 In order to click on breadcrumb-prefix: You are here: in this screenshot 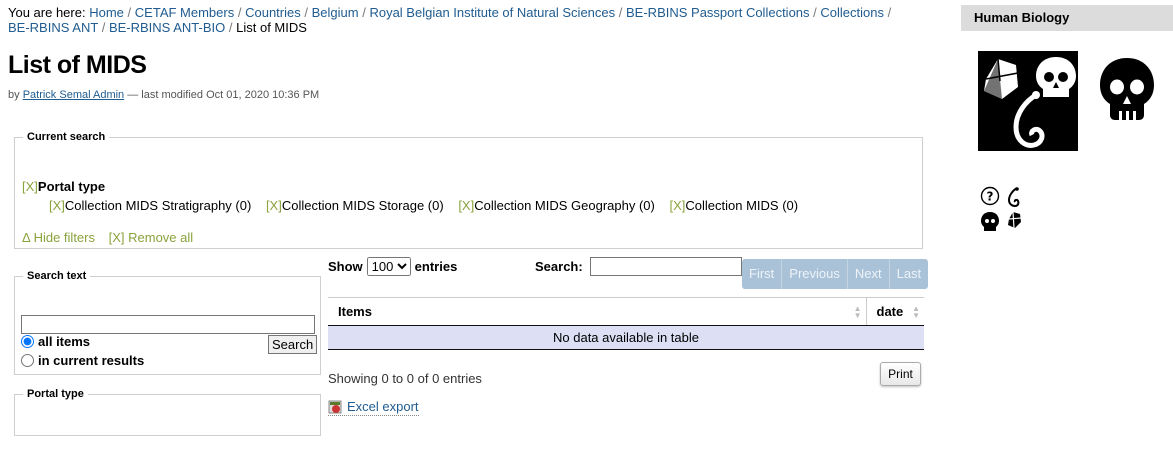, I will do `click(47, 12)`.